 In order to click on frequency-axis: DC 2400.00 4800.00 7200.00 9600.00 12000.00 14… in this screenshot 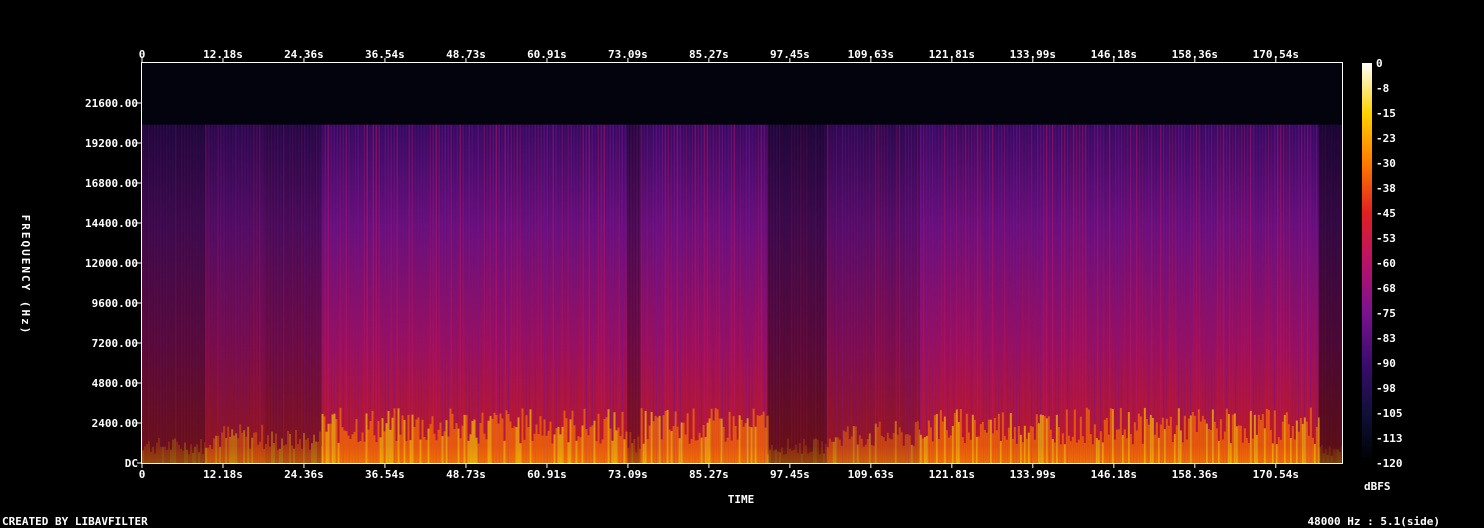, I will do `click(113, 283)`.